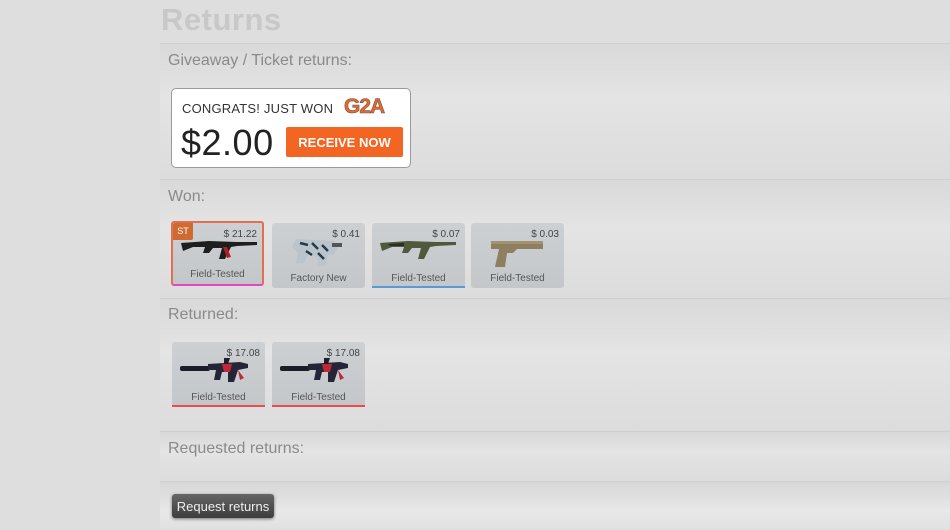 This screenshot has height=530, width=950. What do you see at coordinates (236, 448) in the screenshot?
I see `requested-label: Requested returns:` at bounding box center [236, 448].